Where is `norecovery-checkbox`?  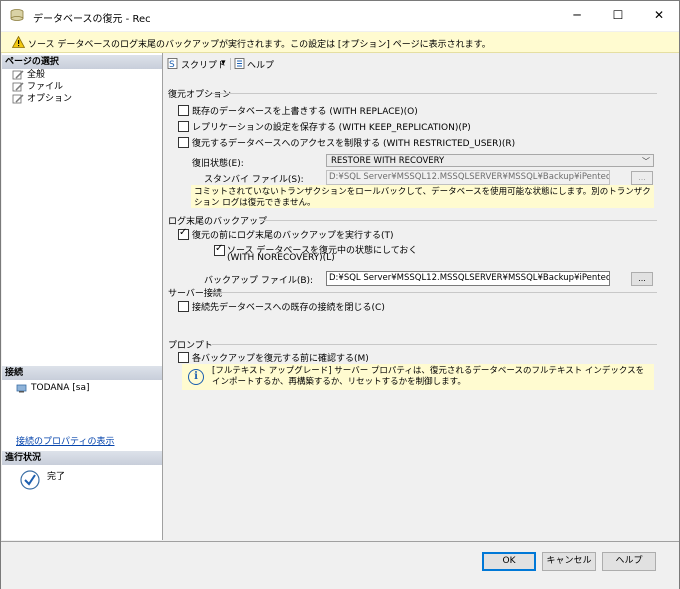
norecovery-checkbox is located at coordinates (219, 249).